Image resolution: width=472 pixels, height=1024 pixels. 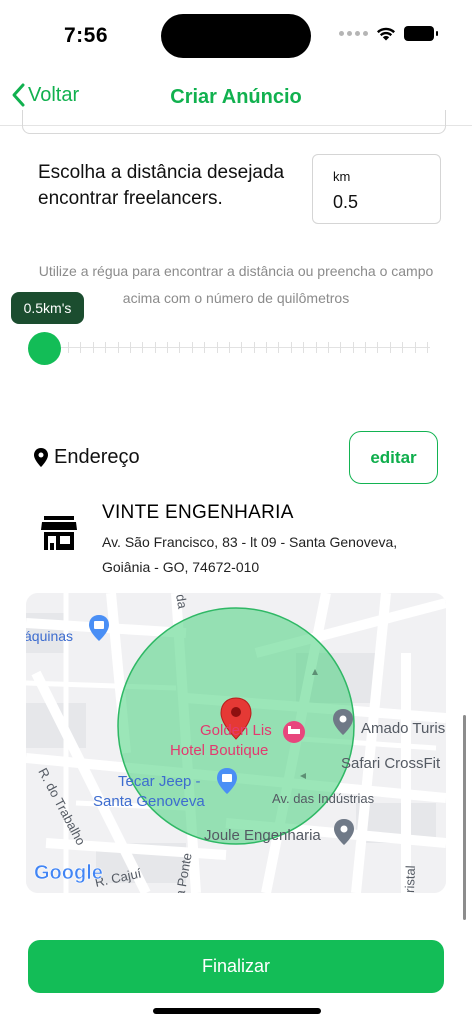 What do you see at coordinates (41, 457) in the screenshot?
I see `location-pin-icon` at bounding box center [41, 457].